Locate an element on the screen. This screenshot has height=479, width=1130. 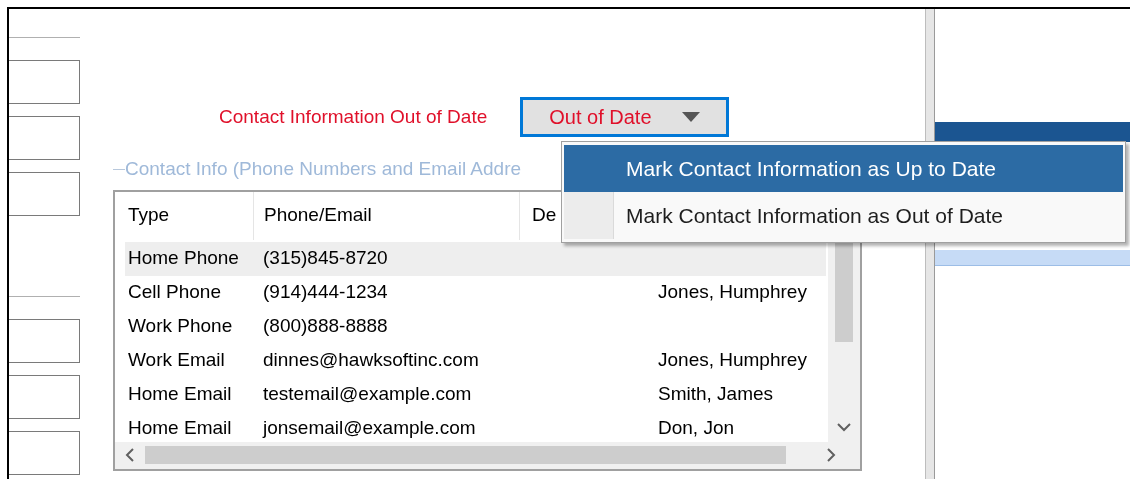
group-title: Contact Info (Phone Numbers and Email Addre is located at coordinates (323, 169).